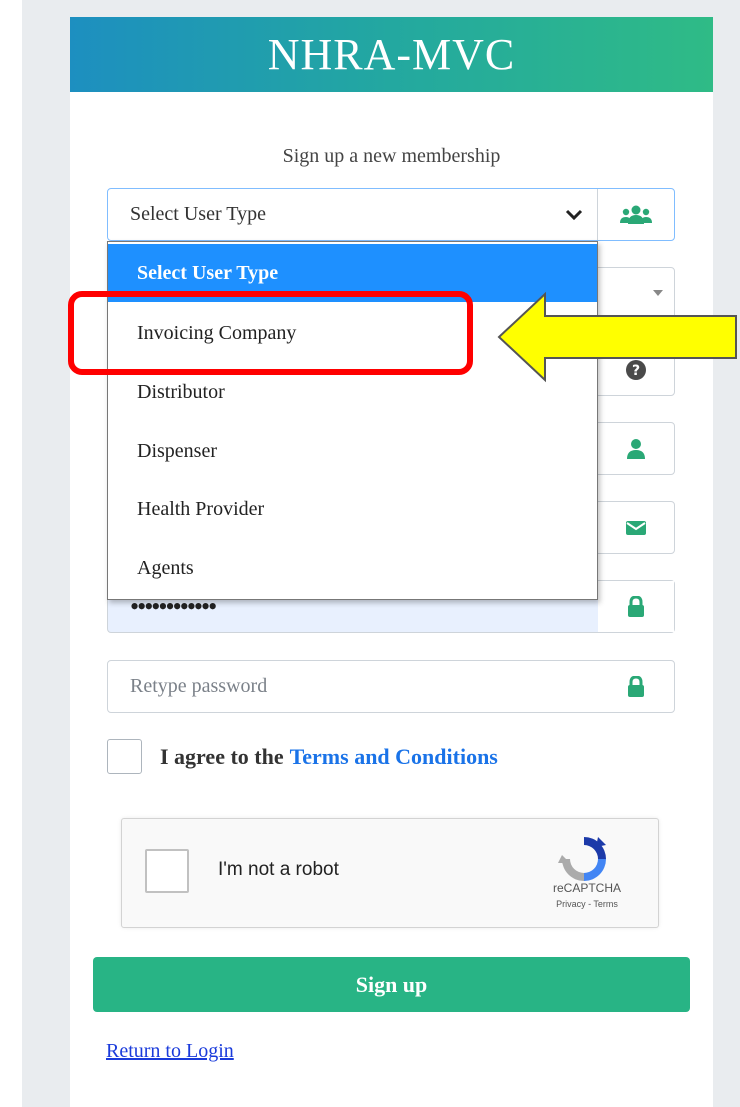 This screenshot has width=740, height=1107. Describe the element at coordinates (391, 984) in the screenshot. I see `signup-button: Sign up` at that location.